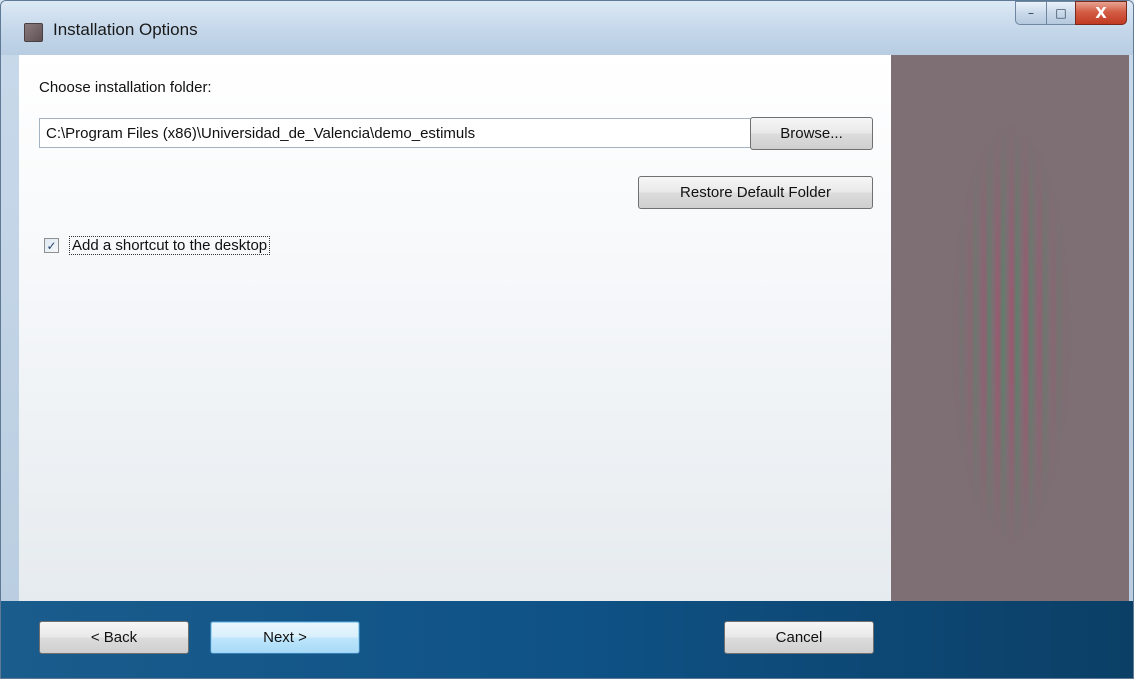 The height and width of the screenshot is (679, 1134). Describe the element at coordinates (567, 639) in the screenshot. I see `footer-bar: < Back Next > Cancel` at that location.